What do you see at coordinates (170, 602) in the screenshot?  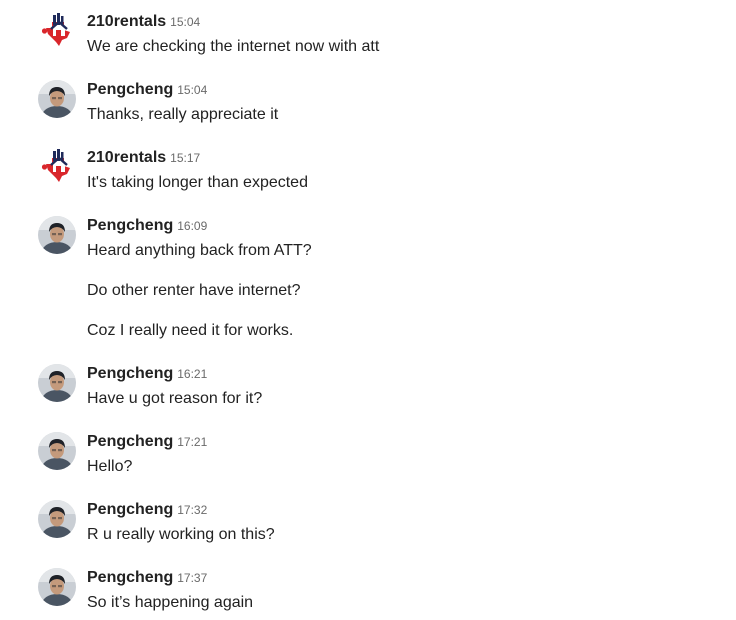 I see `message-text: So it’s happening again` at bounding box center [170, 602].